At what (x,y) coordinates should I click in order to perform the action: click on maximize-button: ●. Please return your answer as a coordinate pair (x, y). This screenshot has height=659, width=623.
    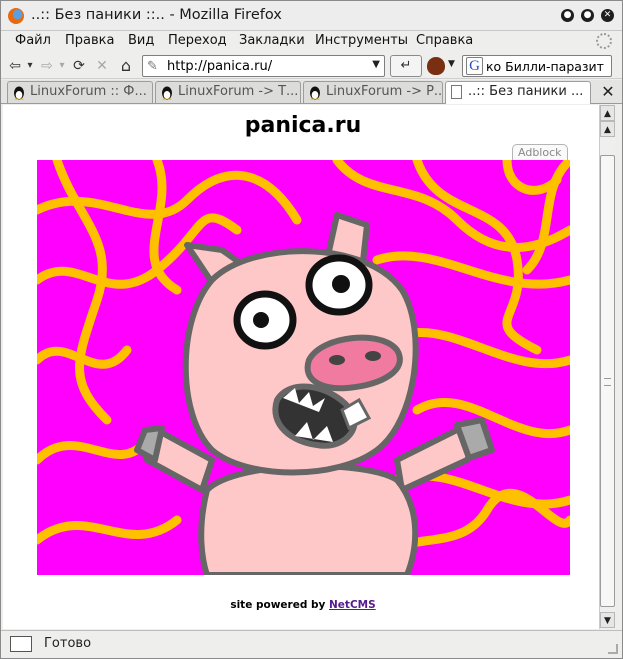
    Looking at the image, I should click on (587, 15).